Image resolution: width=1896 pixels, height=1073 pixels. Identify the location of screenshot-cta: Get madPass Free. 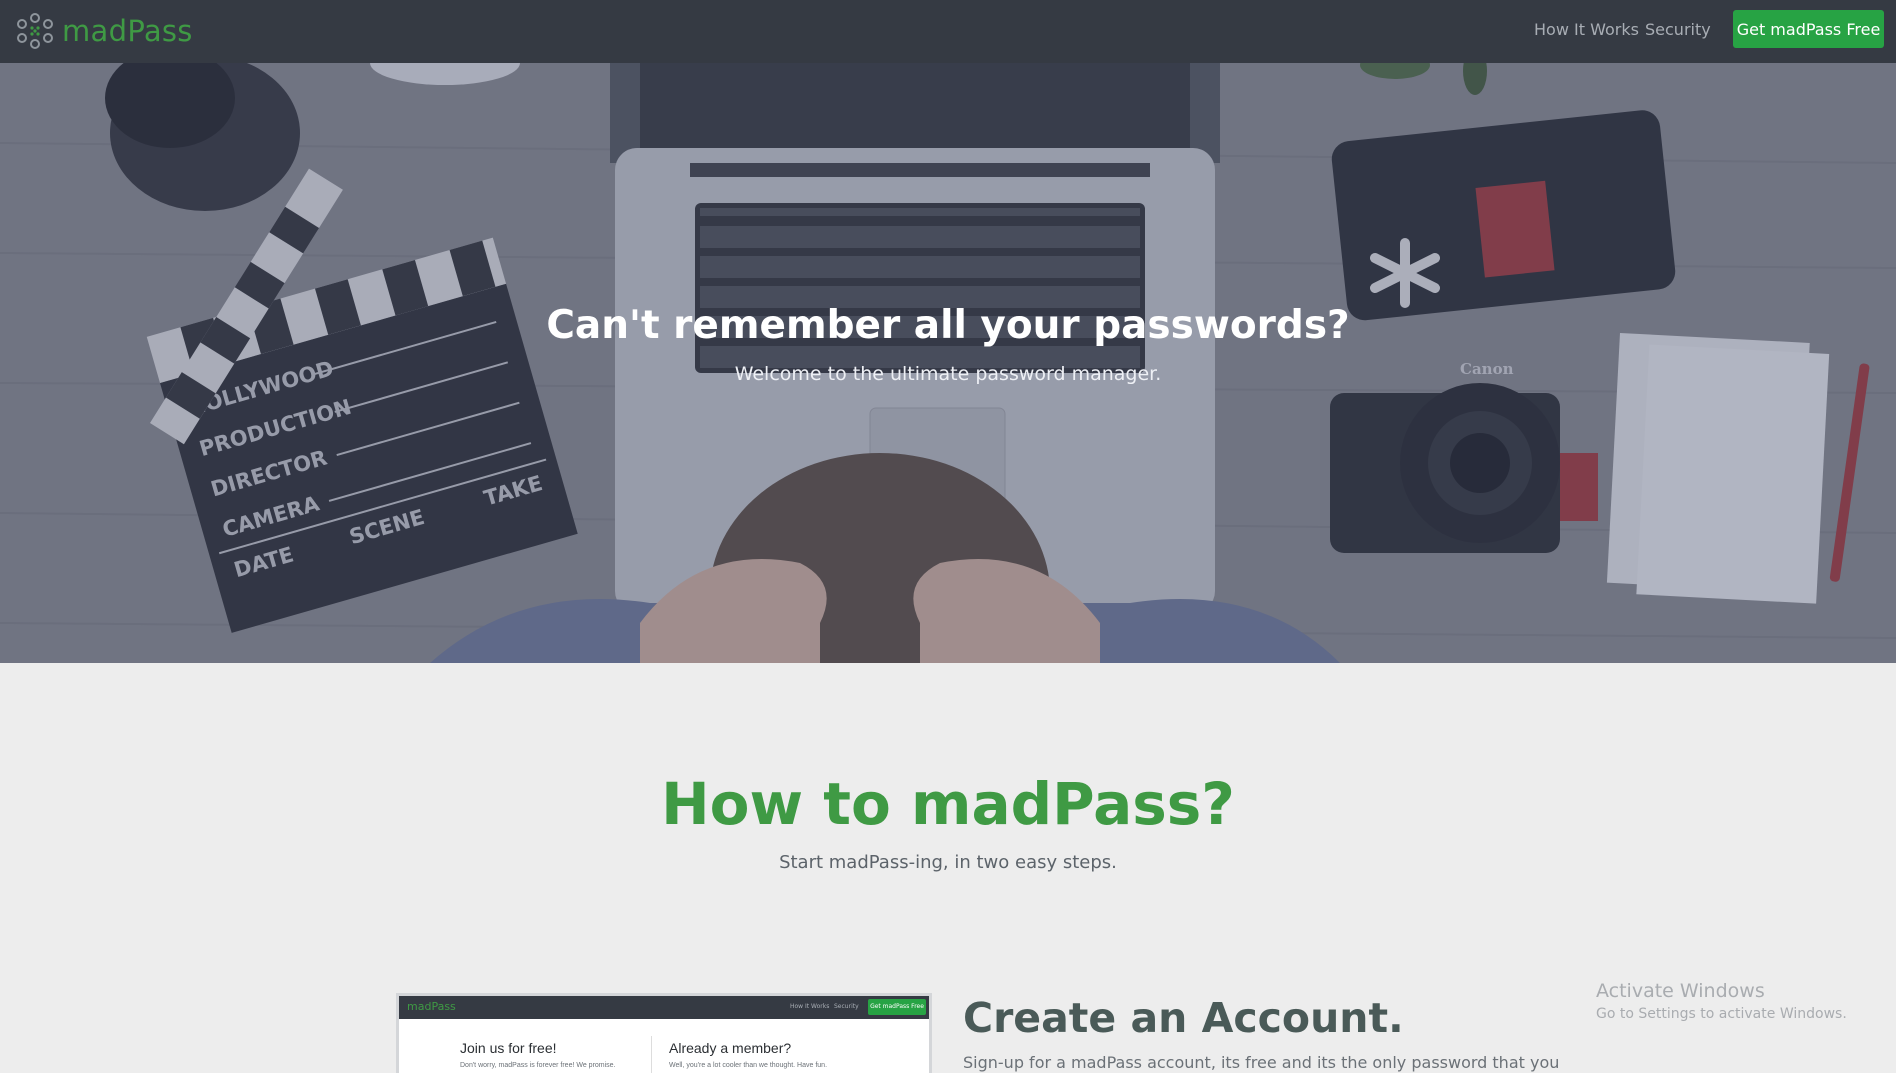
(897, 1007).